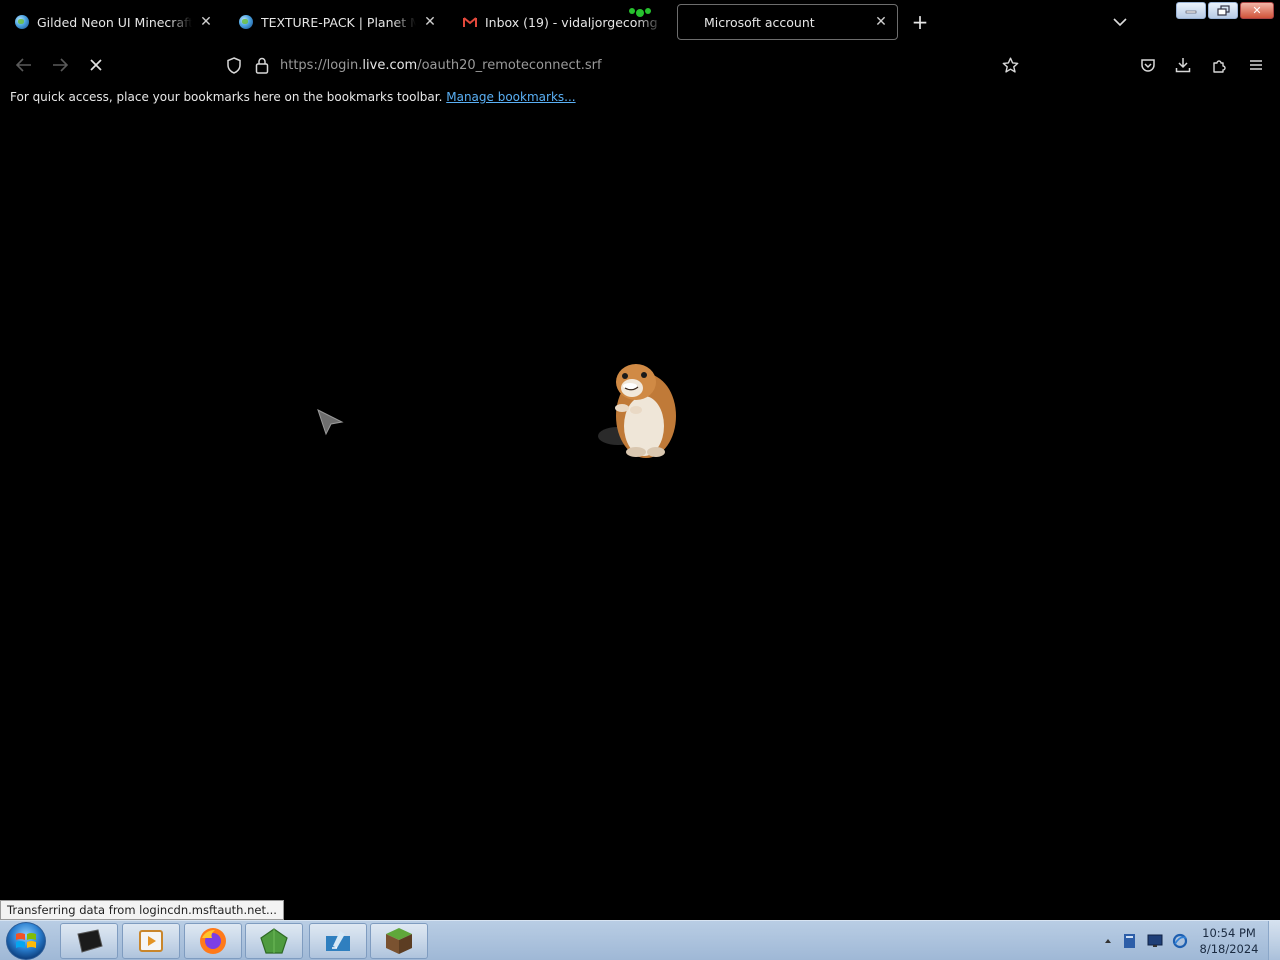 The width and height of the screenshot is (1280, 960). I want to click on tray-app-icon, so click(1130, 941).